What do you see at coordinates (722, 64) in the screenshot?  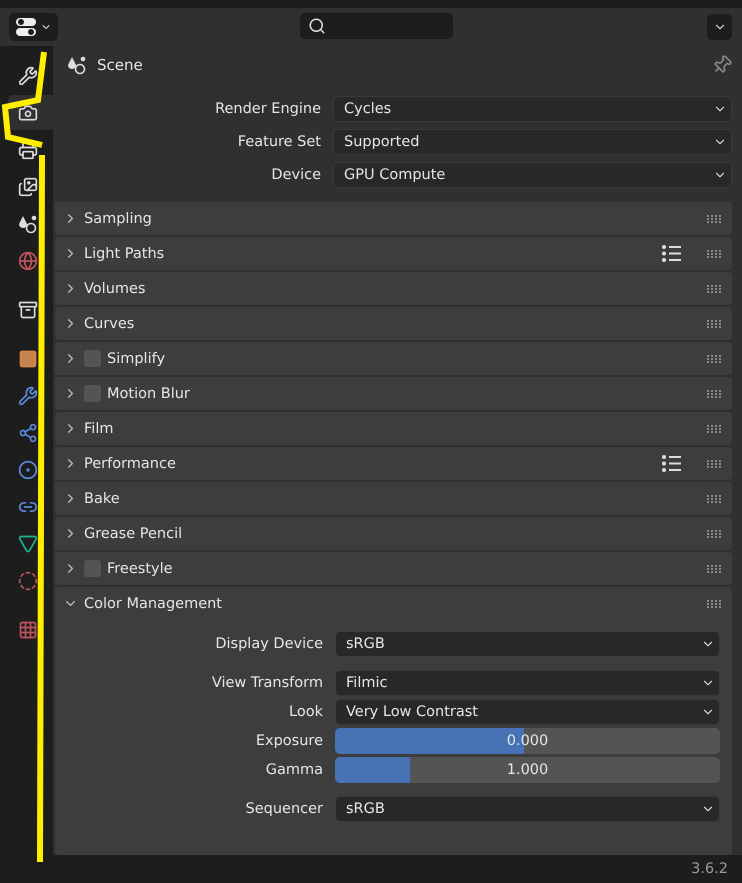 I see `pin-button` at bounding box center [722, 64].